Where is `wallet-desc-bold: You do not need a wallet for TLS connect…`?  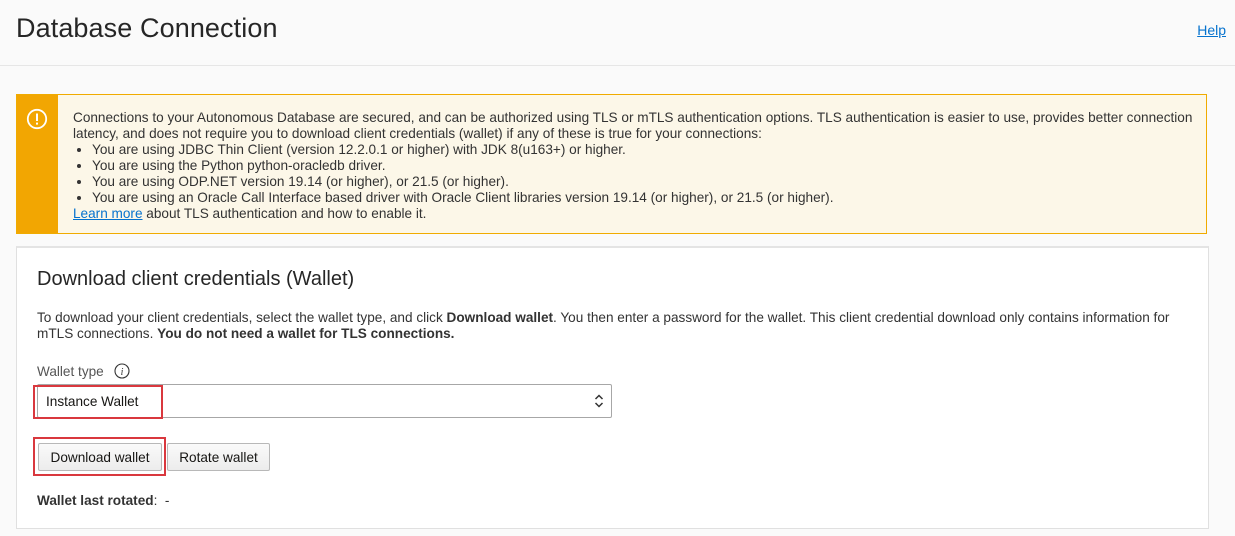
wallet-desc-bold: You do not need a wallet for TLS connect… is located at coordinates (306, 333).